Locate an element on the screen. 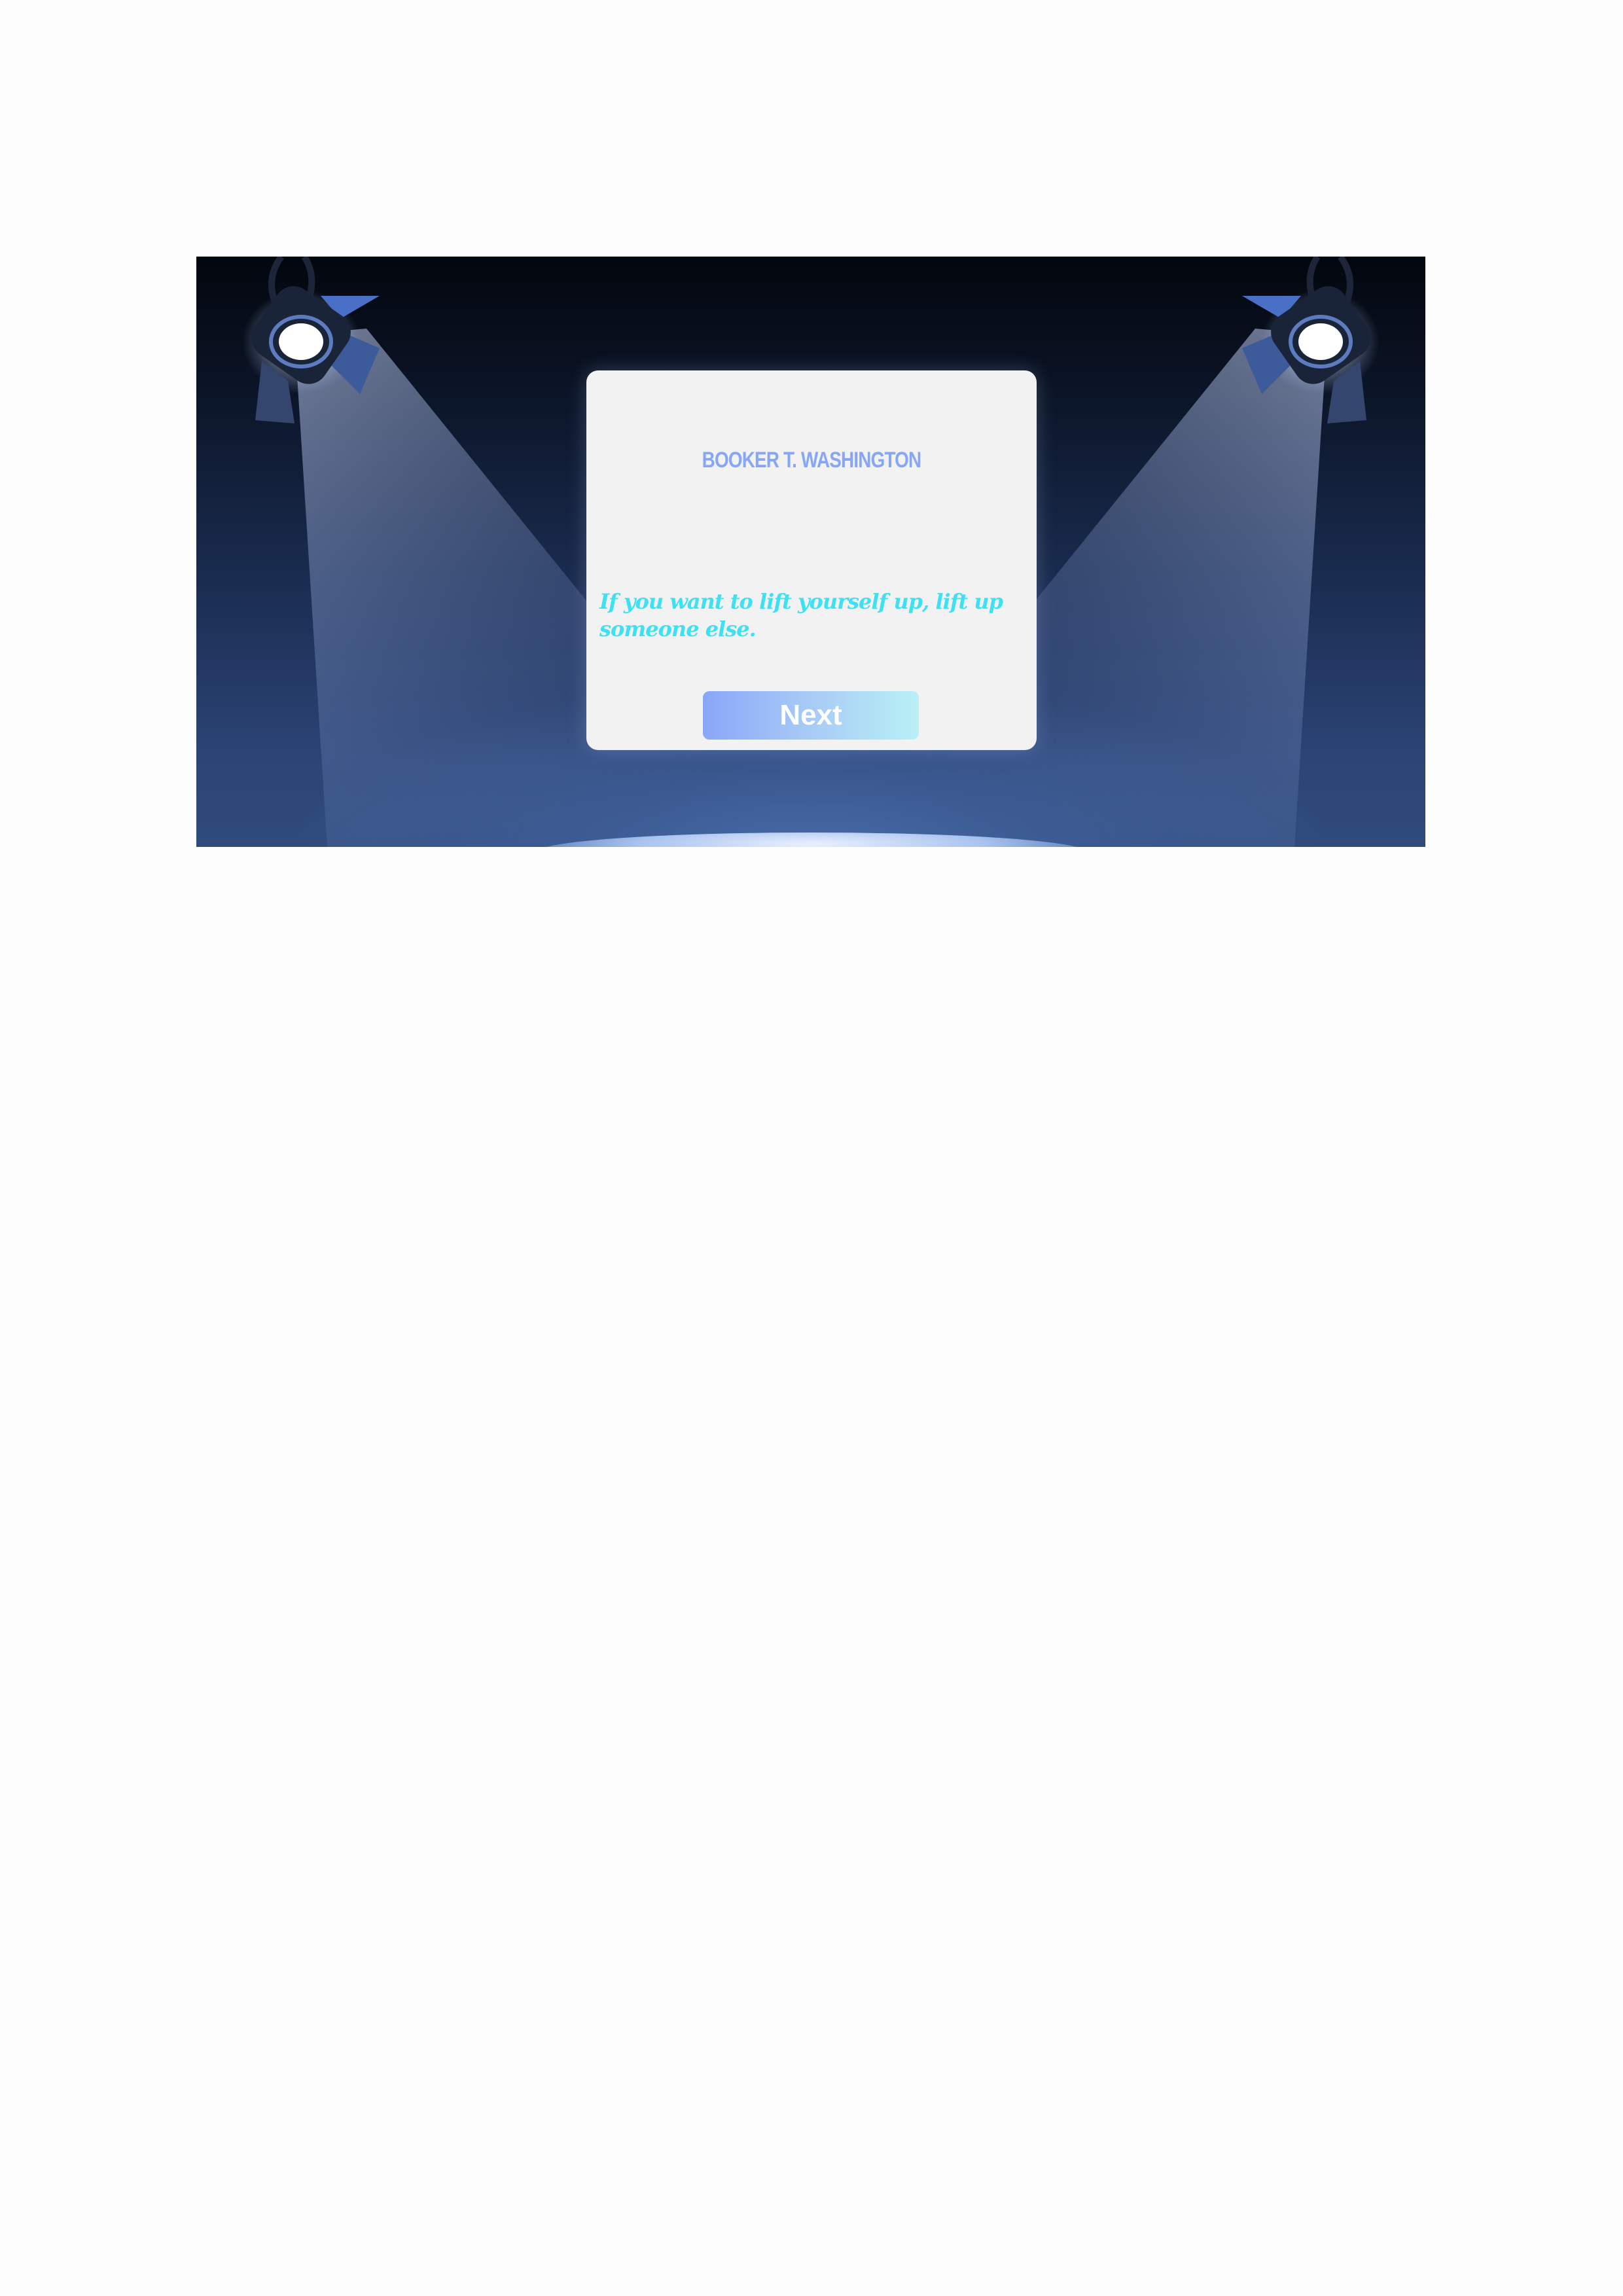 The width and height of the screenshot is (1623, 2296). next-button: Next is located at coordinates (811, 715).